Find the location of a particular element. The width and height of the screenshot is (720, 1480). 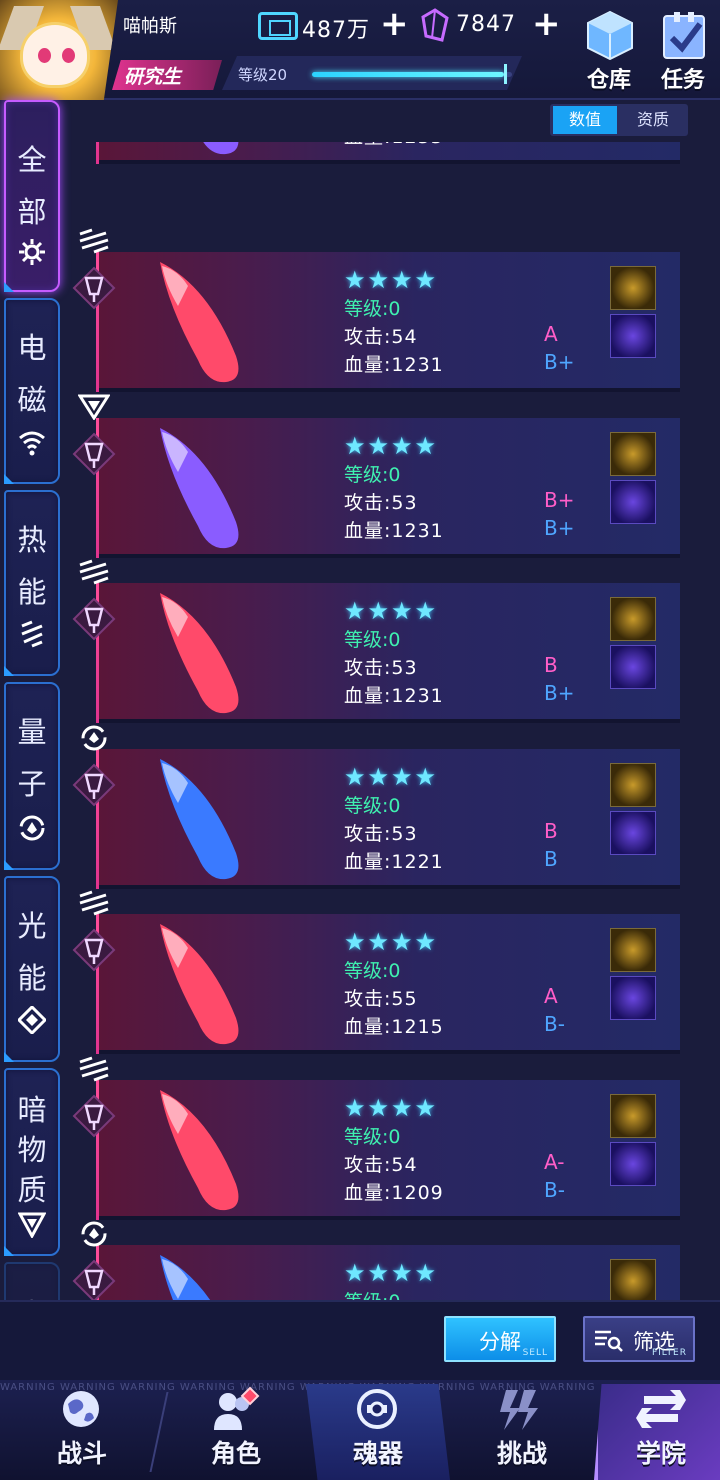

side-tab-light: 光 能 is located at coordinates (32, 969).